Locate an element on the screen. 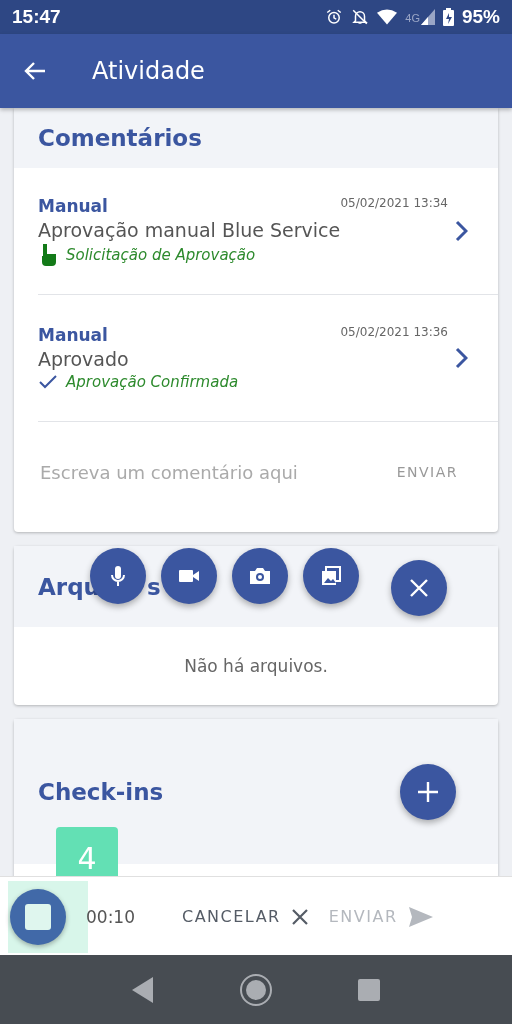  comment-text: Aprovado is located at coordinates (84, 359).